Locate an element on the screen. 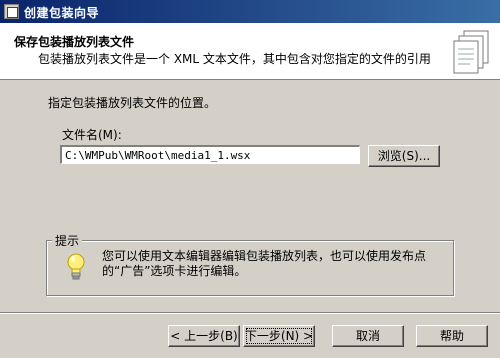 Image resolution: width=500 pixels, height=358 pixels. header-subtitle: 包装播放列表文件是一个 XML 文本文件，其中包含对您指定的文件的引用 is located at coordinates (234, 59).